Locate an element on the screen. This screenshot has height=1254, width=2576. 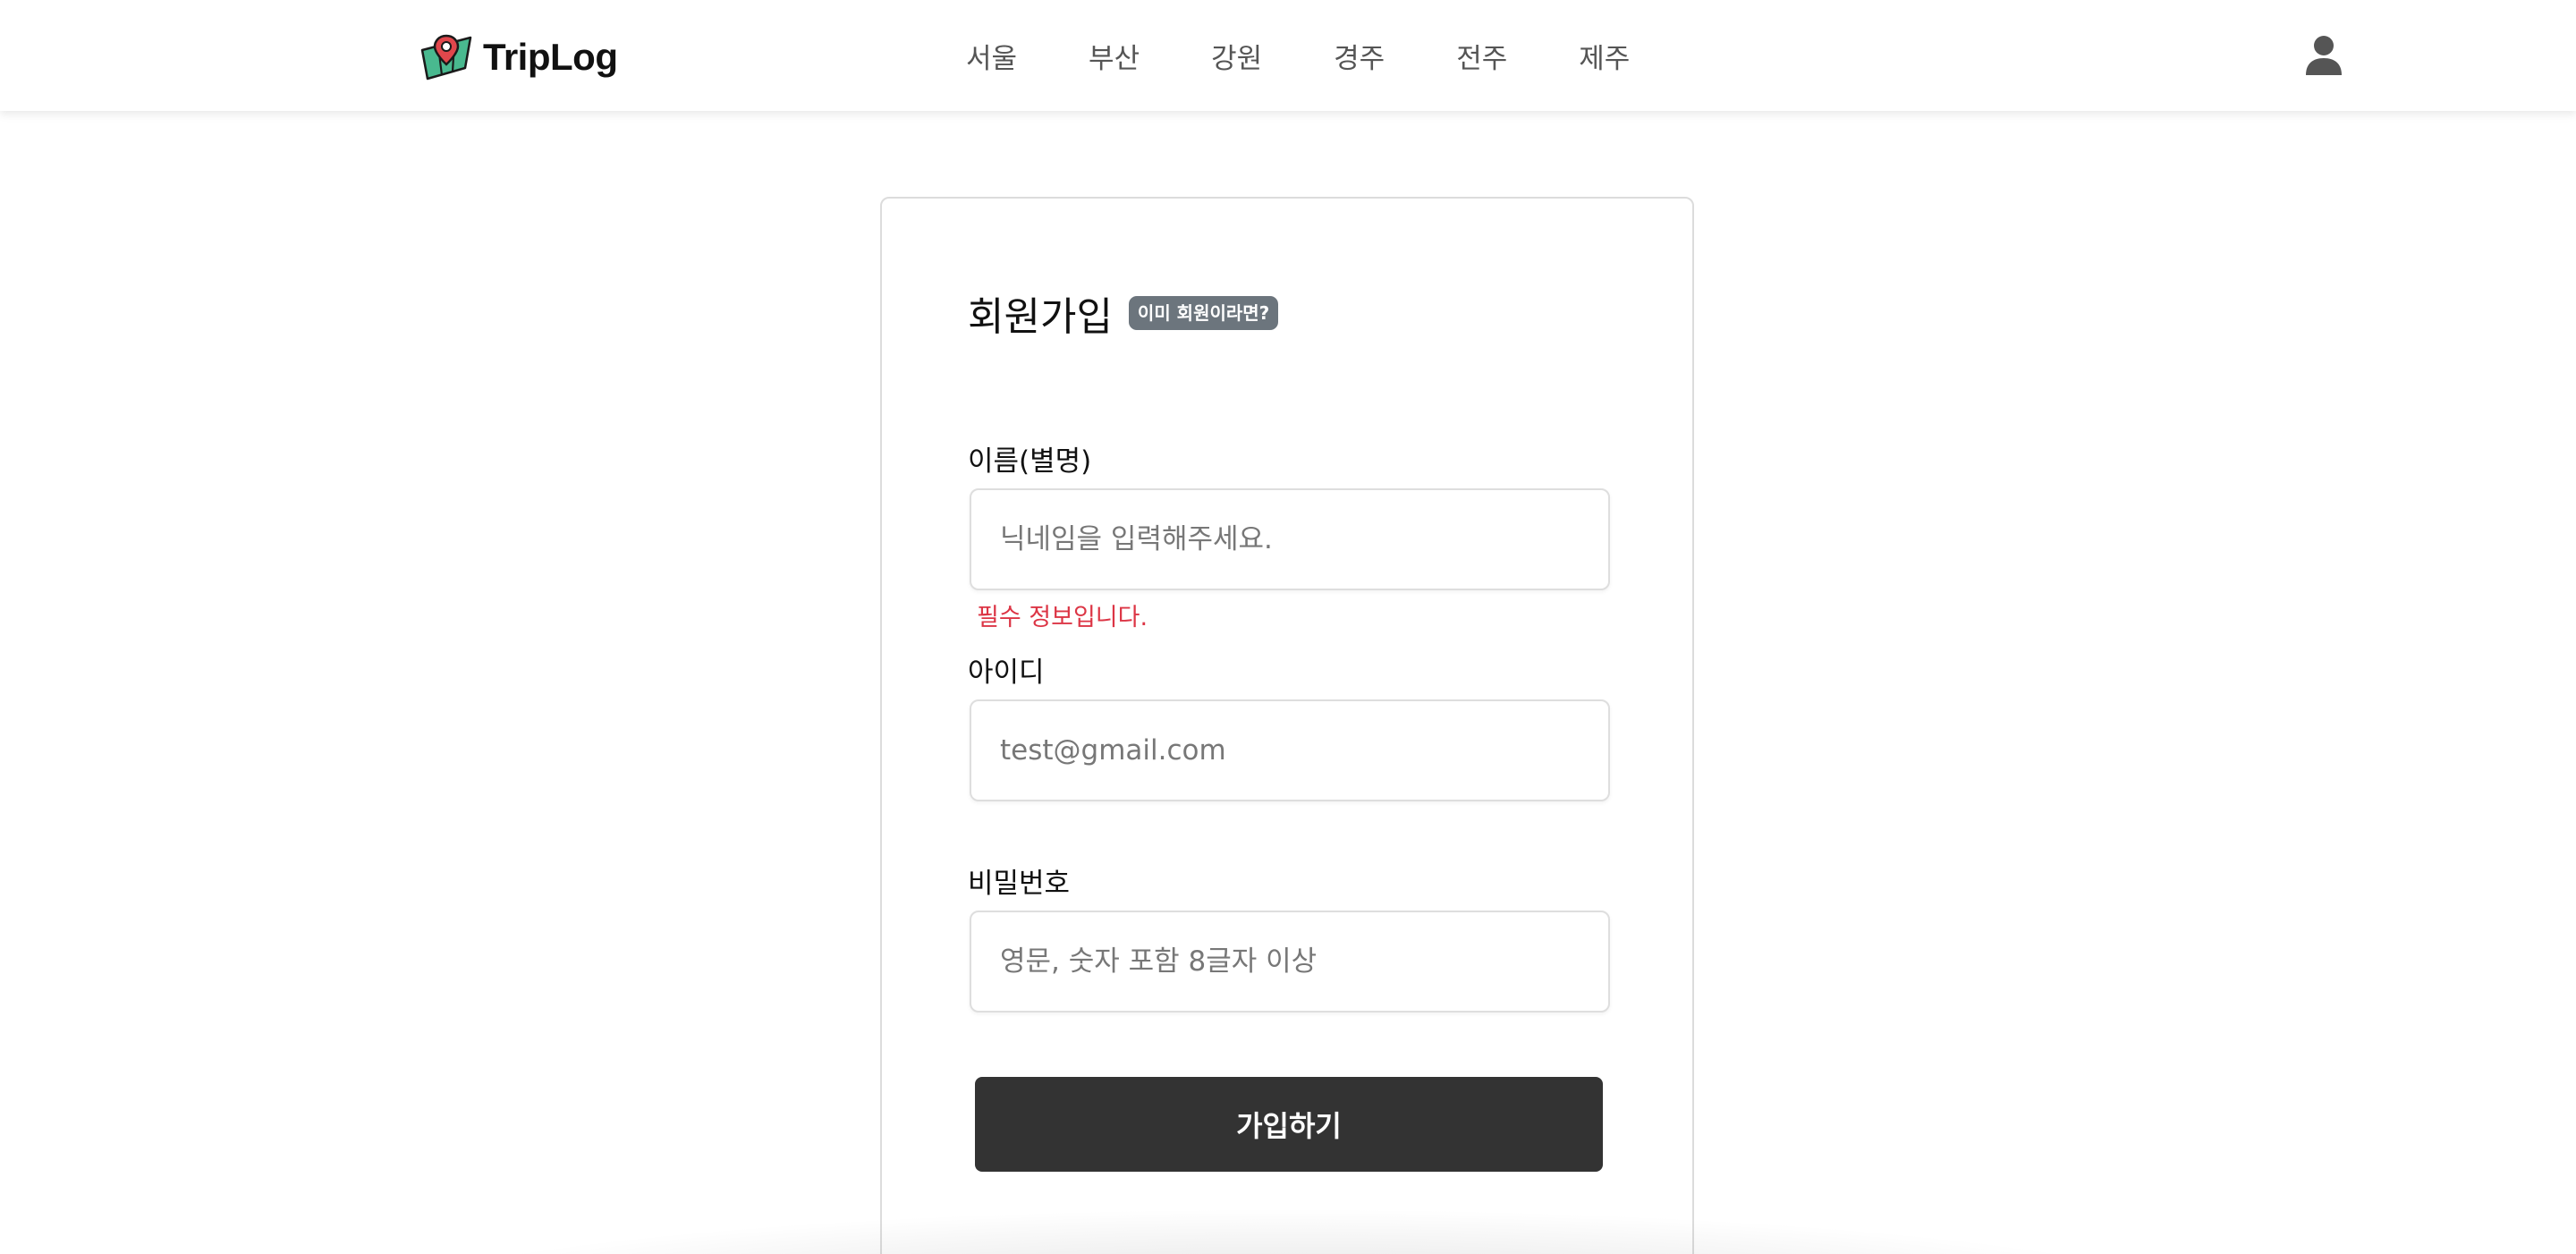
password-label: 비밀번호 is located at coordinates (1019, 884).